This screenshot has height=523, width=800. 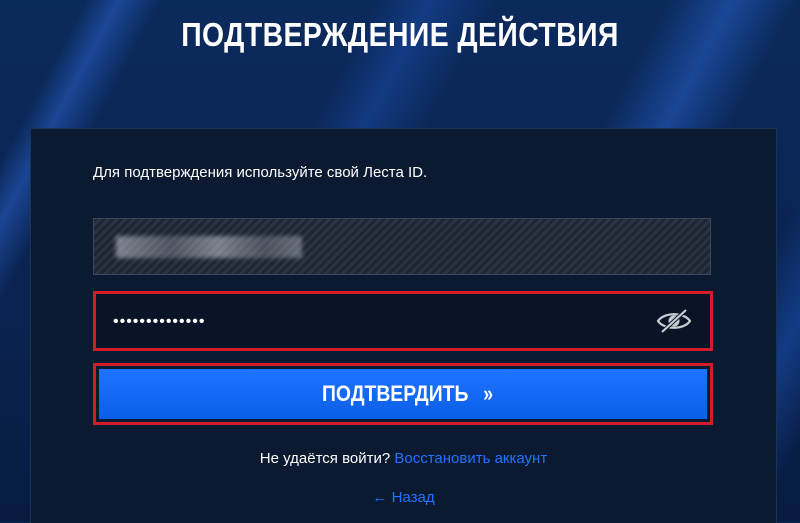 I want to click on eye-slash-icon, so click(x=674, y=321).